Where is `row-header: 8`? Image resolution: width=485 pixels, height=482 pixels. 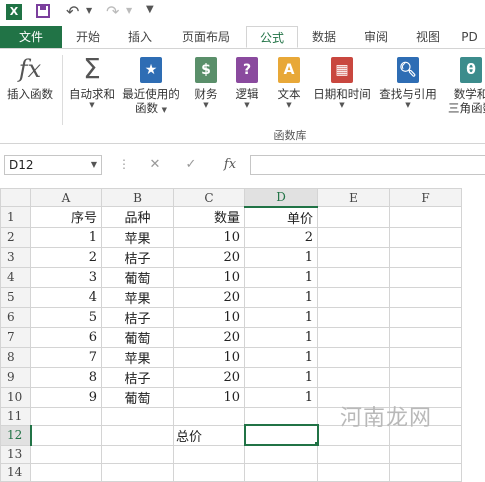 row-header: 8 is located at coordinates (15, 357).